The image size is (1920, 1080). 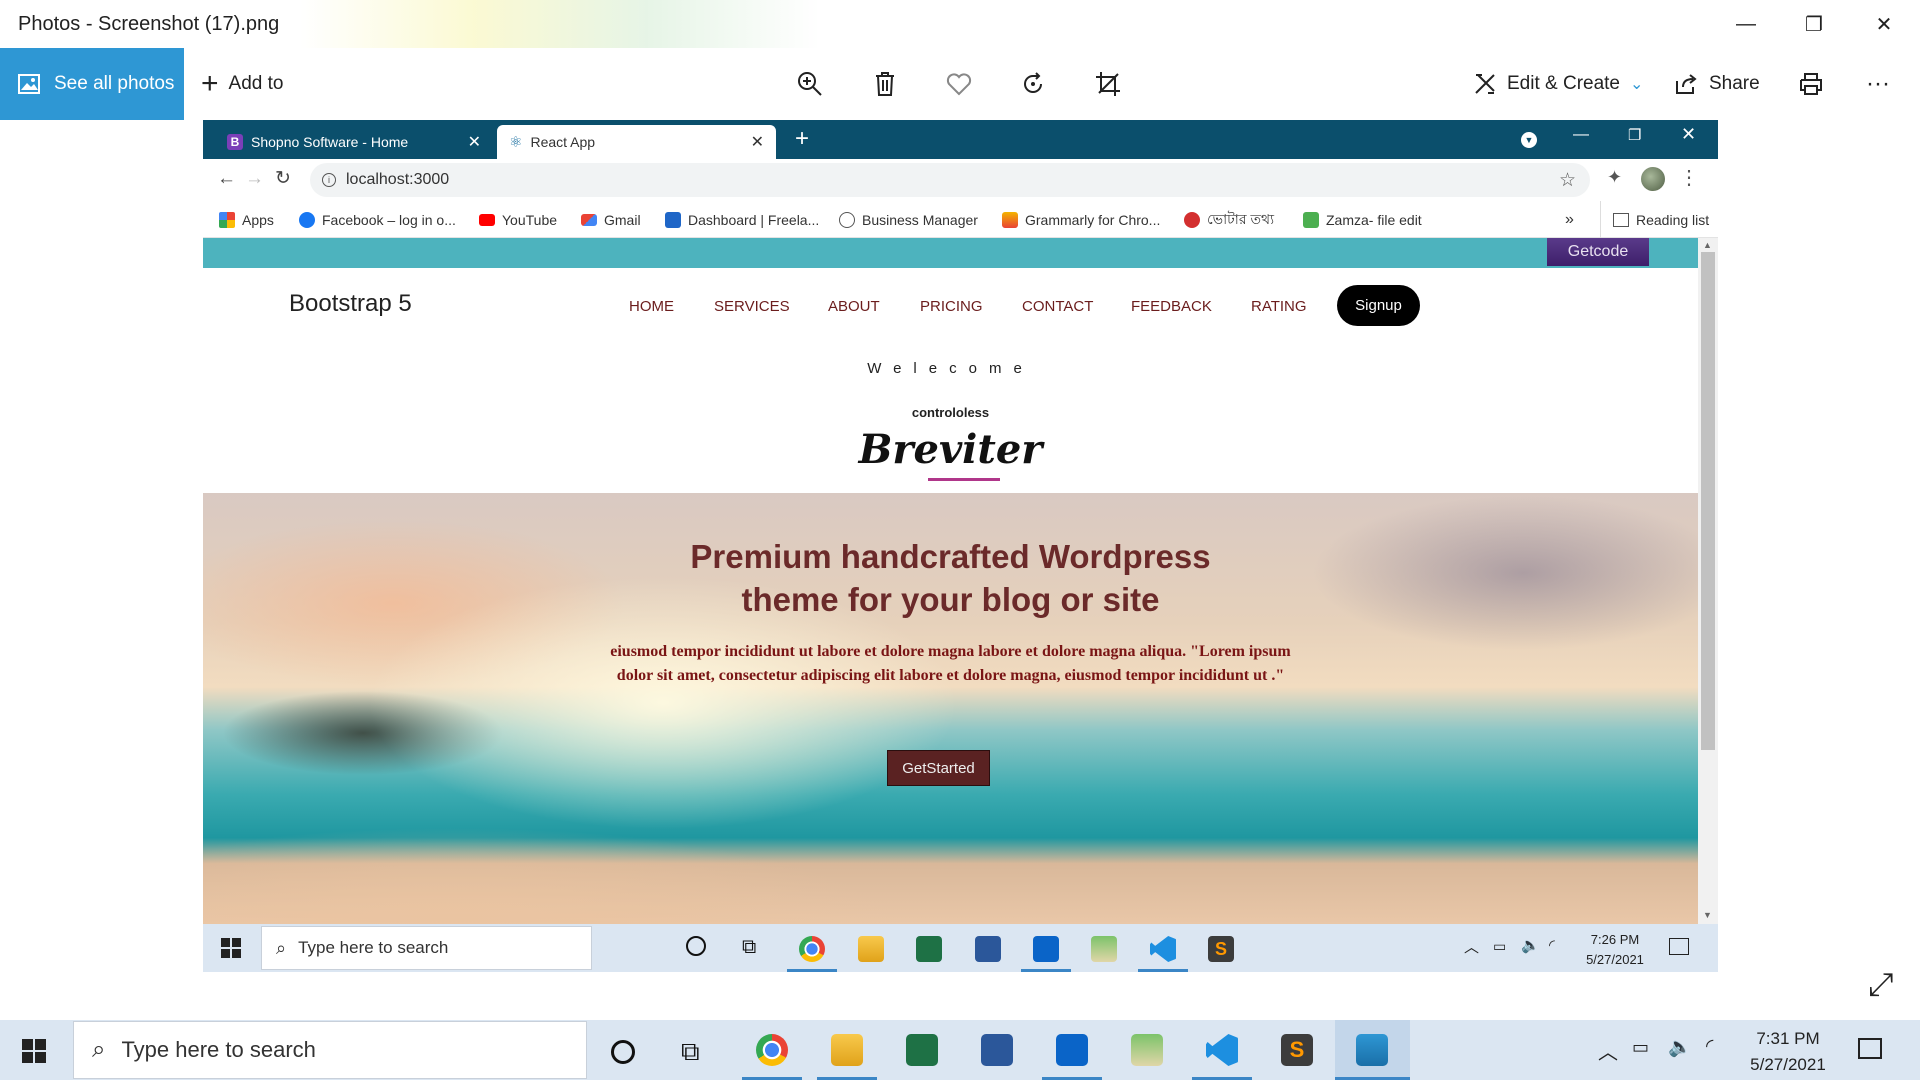 What do you see at coordinates (1811, 84) in the screenshot?
I see `print-button` at bounding box center [1811, 84].